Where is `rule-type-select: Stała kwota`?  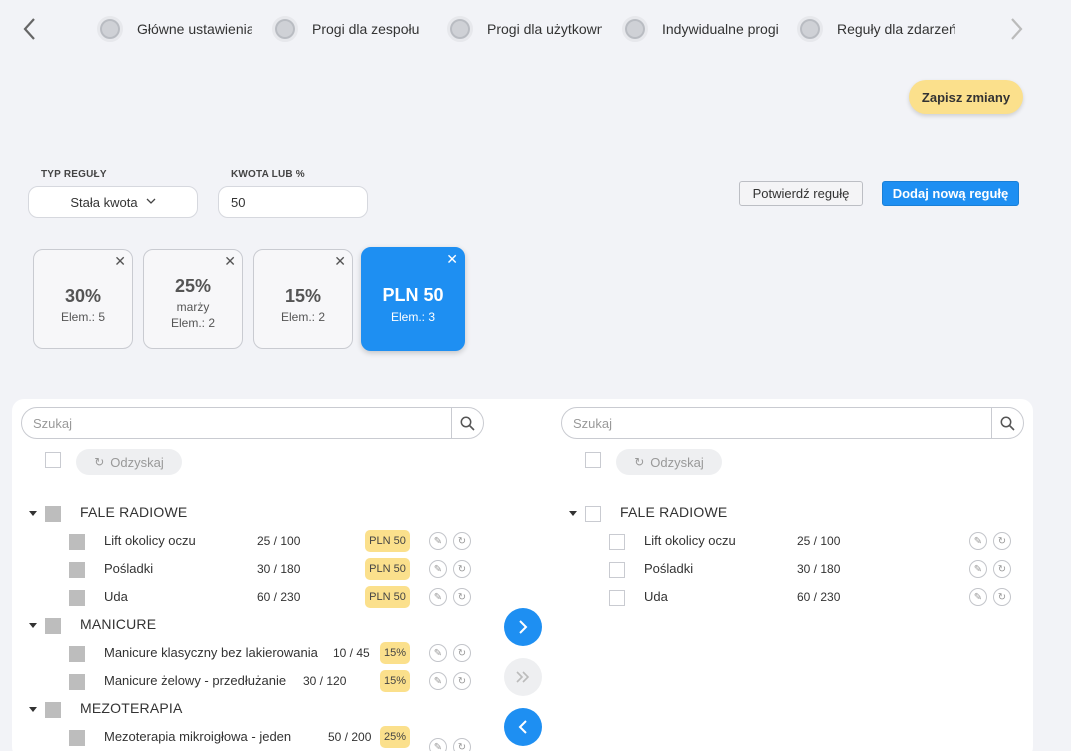 rule-type-select: Stała kwota is located at coordinates (113, 202).